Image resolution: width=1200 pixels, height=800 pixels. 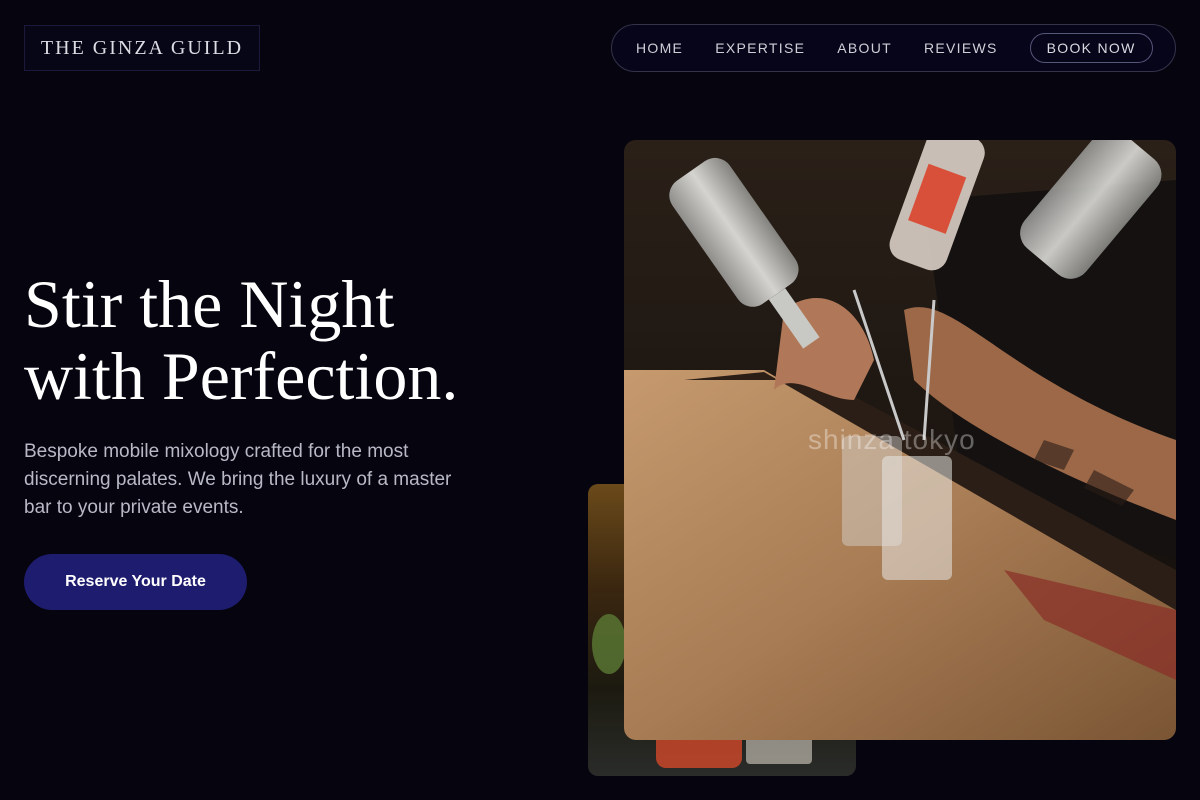 What do you see at coordinates (241, 376) in the screenshot?
I see `hero-headline-line2: with Perfection.` at bounding box center [241, 376].